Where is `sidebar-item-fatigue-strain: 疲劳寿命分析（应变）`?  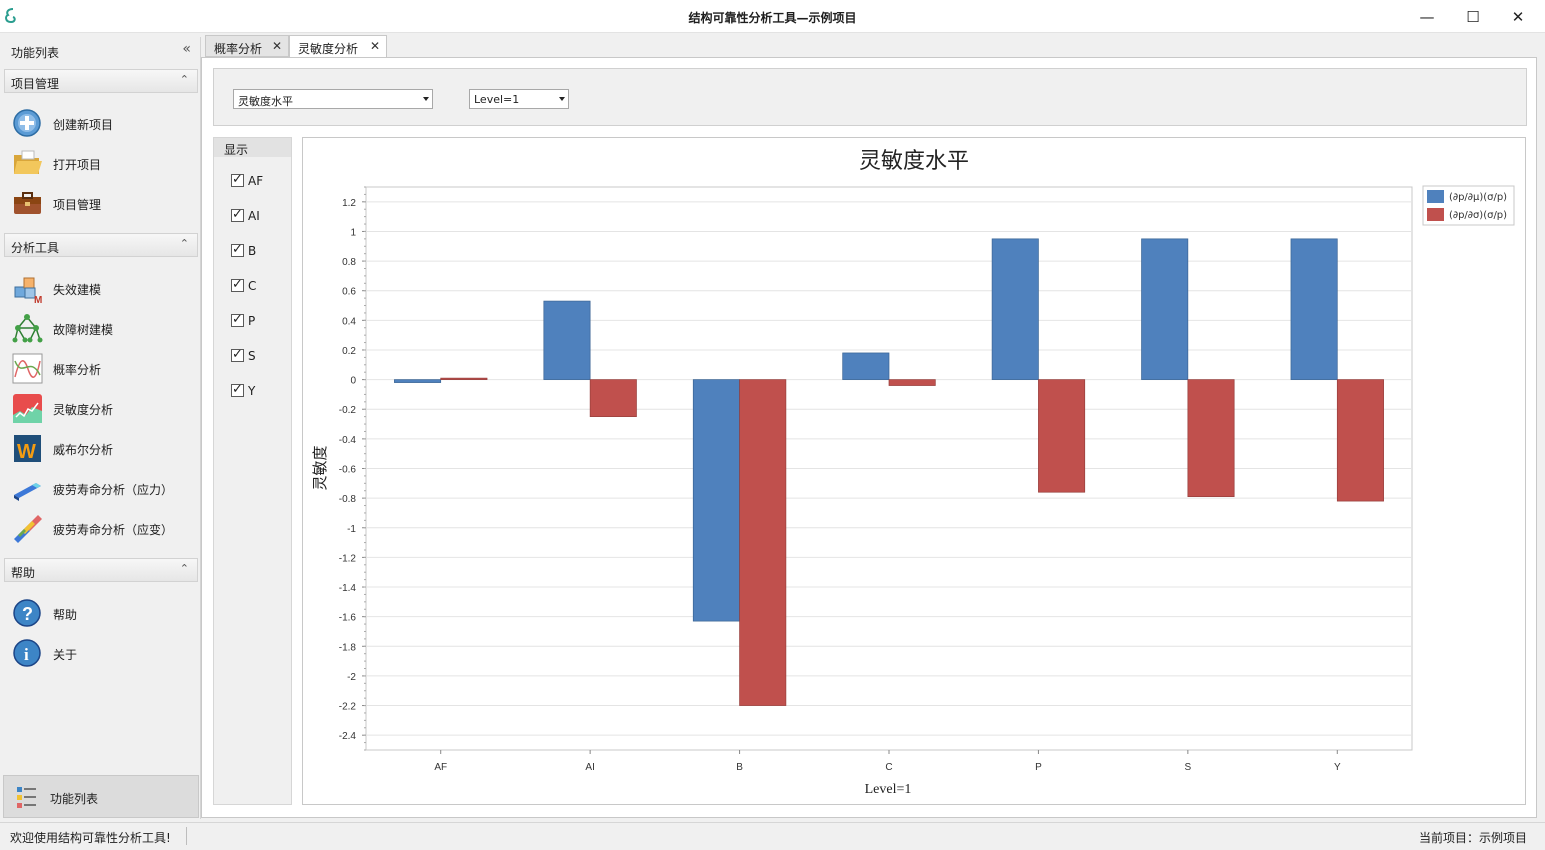 sidebar-item-fatigue-strain: 疲劳寿命分析（应变） is located at coordinates (101, 528).